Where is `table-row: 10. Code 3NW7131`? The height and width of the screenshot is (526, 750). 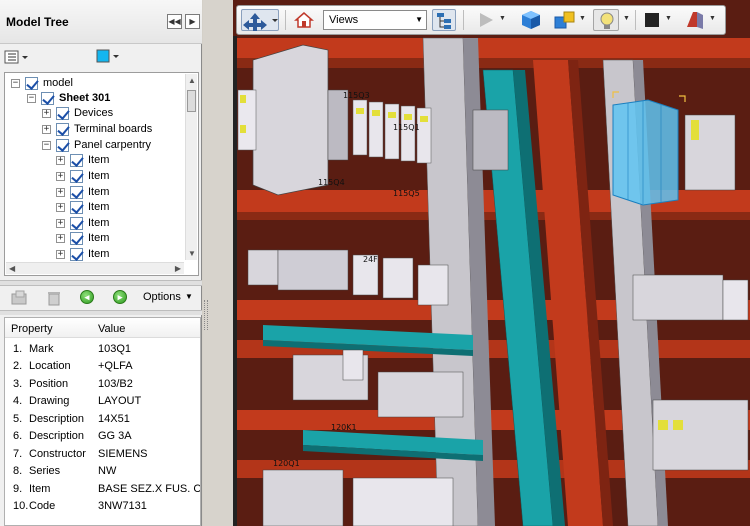 table-row: 10. Code 3NW7131 is located at coordinates (102, 506).